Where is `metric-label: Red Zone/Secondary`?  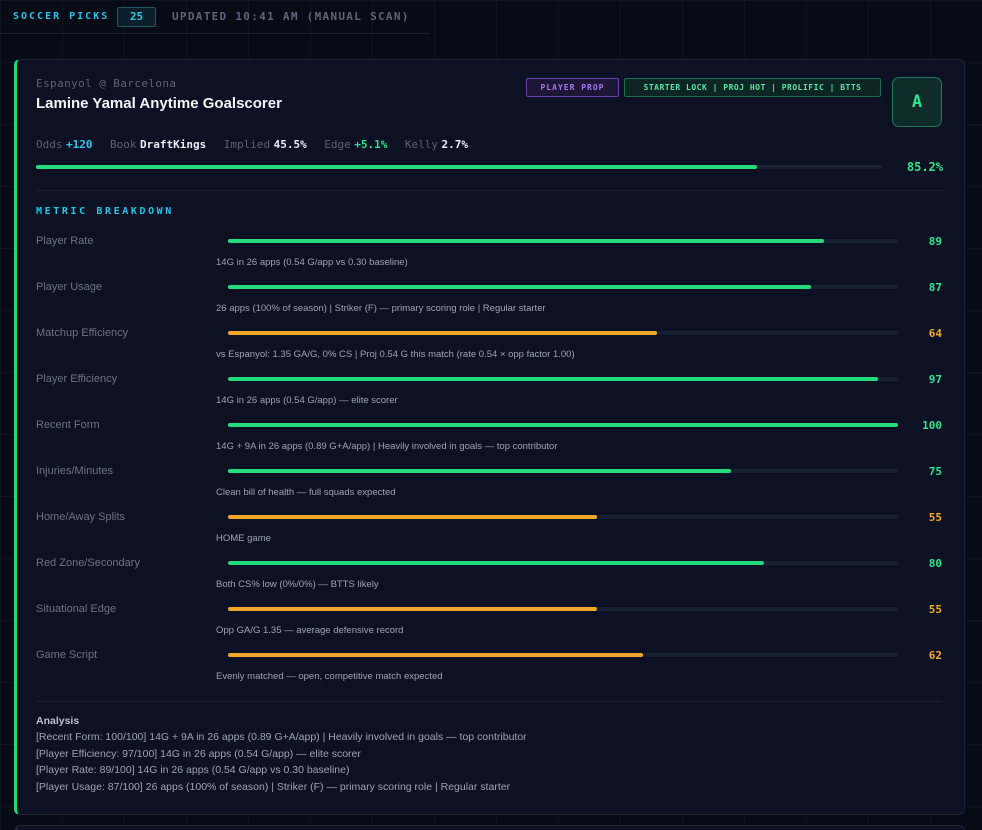 metric-label: Red Zone/Secondary is located at coordinates (88, 563).